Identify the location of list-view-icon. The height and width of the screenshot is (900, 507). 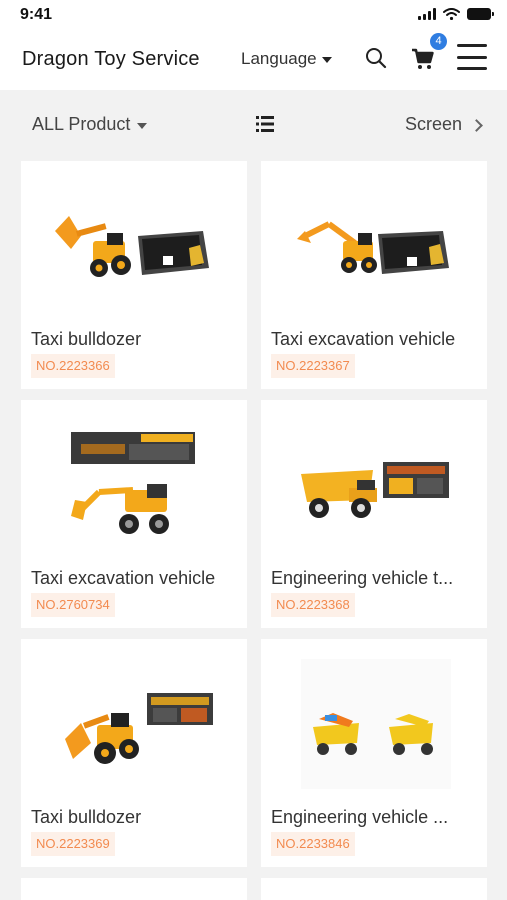
(265, 124).